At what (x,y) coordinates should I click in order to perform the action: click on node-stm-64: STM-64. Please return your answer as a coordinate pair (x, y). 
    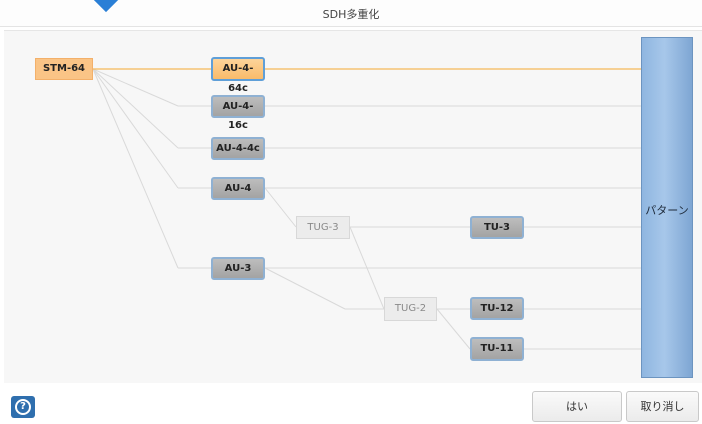
    Looking at the image, I should click on (64, 69).